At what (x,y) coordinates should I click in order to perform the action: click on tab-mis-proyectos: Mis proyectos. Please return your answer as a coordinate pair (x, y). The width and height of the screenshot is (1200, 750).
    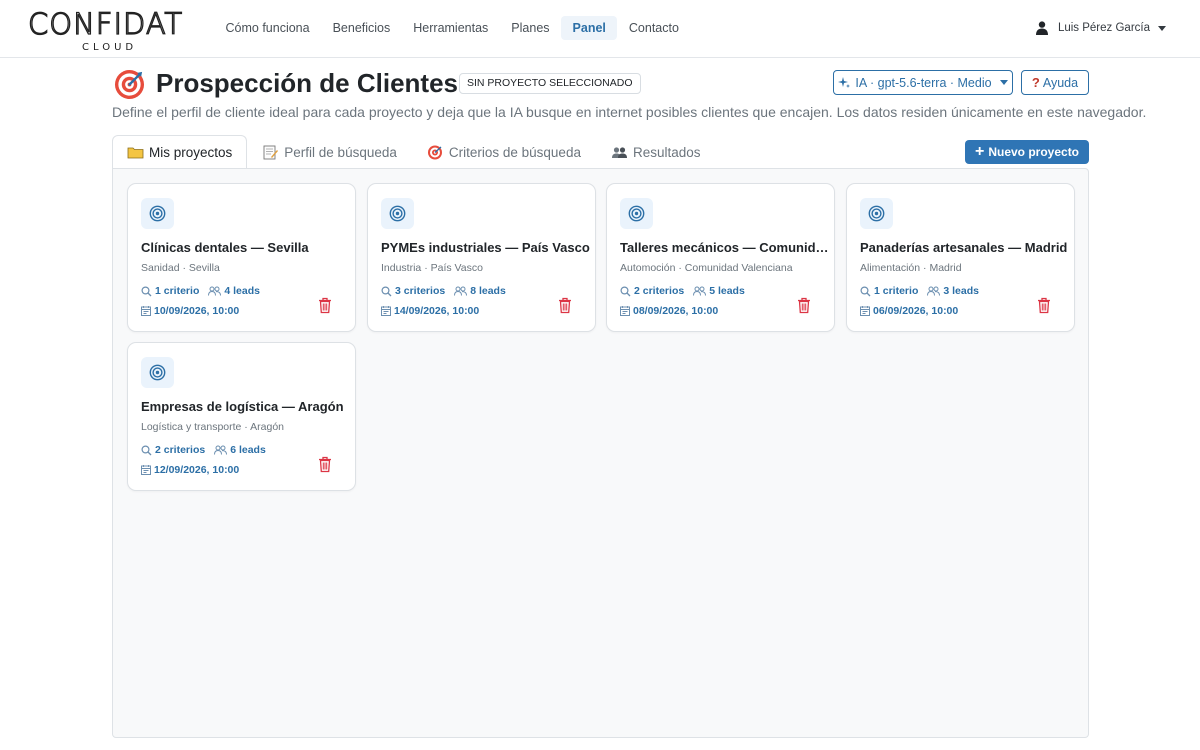
    Looking at the image, I should click on (180, 152).